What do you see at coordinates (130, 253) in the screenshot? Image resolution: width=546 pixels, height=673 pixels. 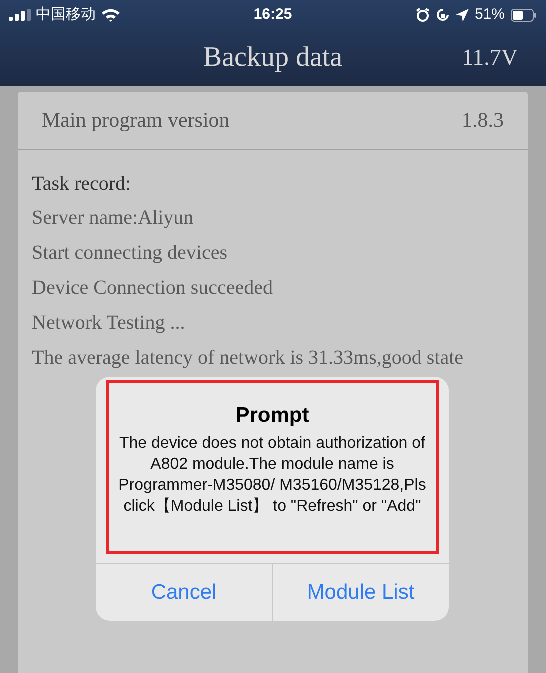 I see `task-record-line: Start connecting devices` at bounding box center [130, 253].